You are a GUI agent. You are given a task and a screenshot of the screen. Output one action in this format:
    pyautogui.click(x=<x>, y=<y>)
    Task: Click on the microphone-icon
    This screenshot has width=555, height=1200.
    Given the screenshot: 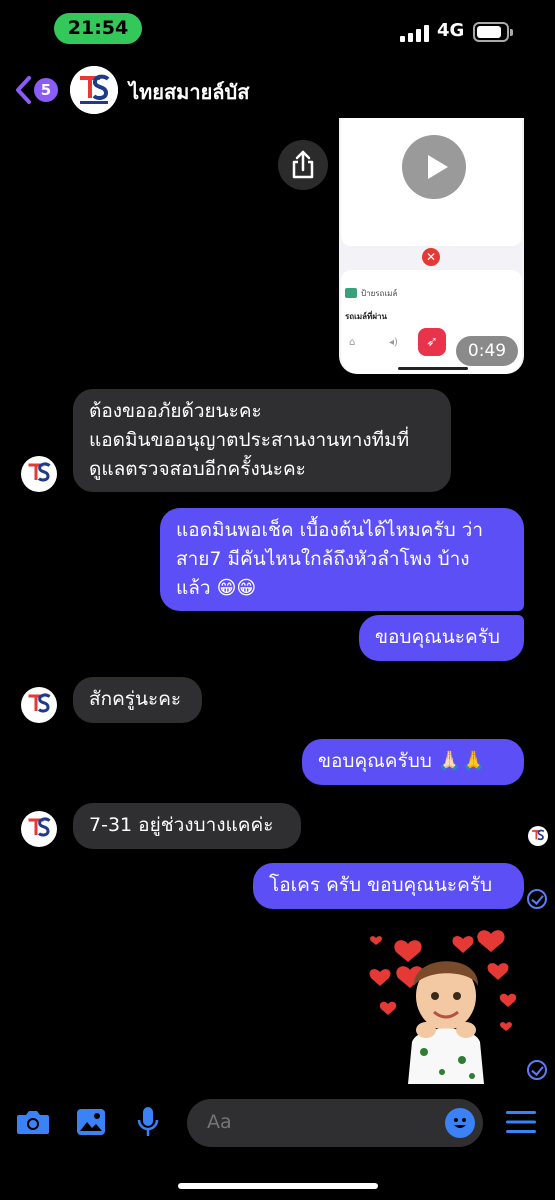 What is the action you would take?
    pyautogui.click(x=148, y=1122)
    